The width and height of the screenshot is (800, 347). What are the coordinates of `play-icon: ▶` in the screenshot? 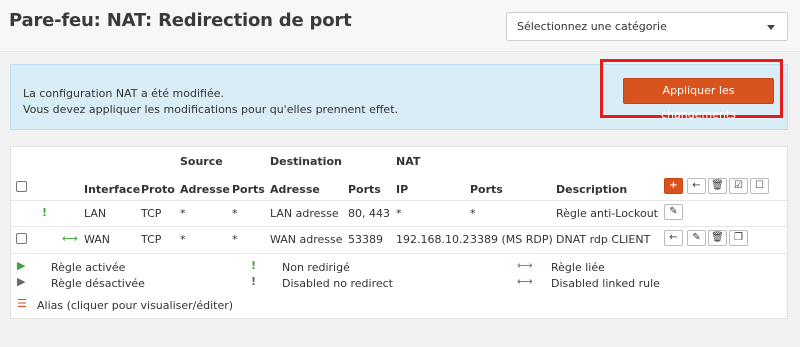 It's located at (21, 265).